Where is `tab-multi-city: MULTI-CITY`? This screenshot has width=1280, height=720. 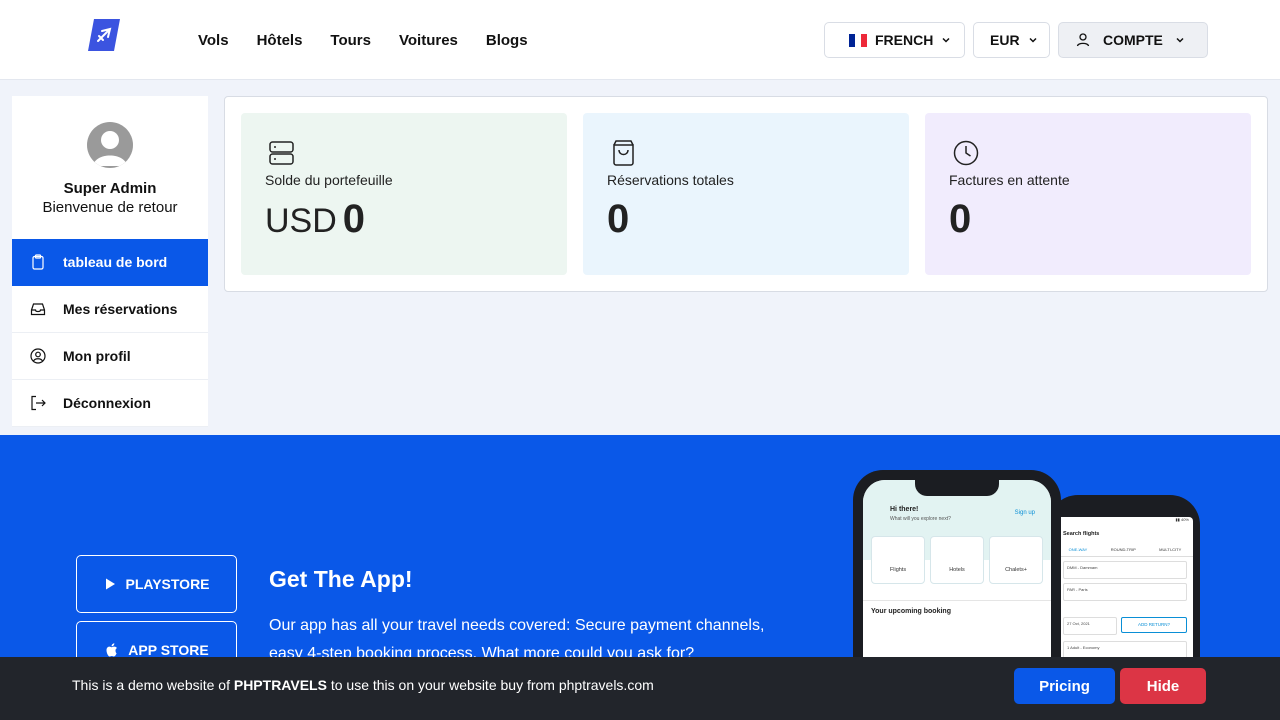
tab-multi-city: MULTI-CITY is located at coordinates (1170, 549).